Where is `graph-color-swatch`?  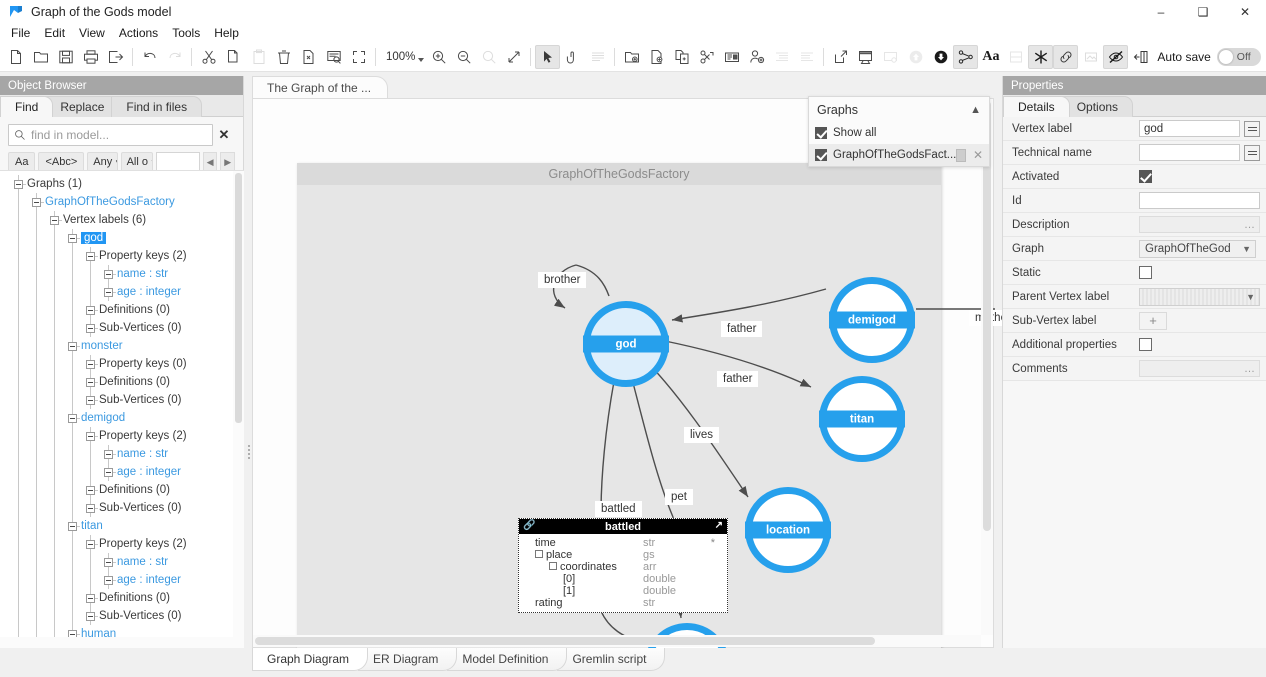 graph-color-swatch is located at coordinates (961, 155).